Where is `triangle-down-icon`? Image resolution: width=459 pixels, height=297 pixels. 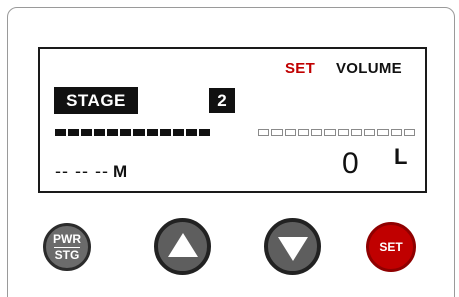 triangle-down-icon is located at coordinates (292, 248).